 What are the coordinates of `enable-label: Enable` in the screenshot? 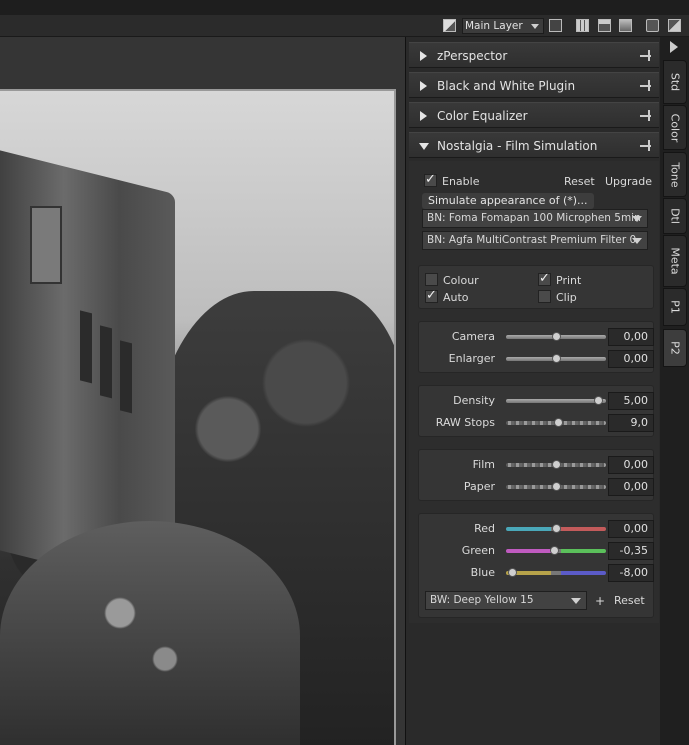 It's located at (461, 181).